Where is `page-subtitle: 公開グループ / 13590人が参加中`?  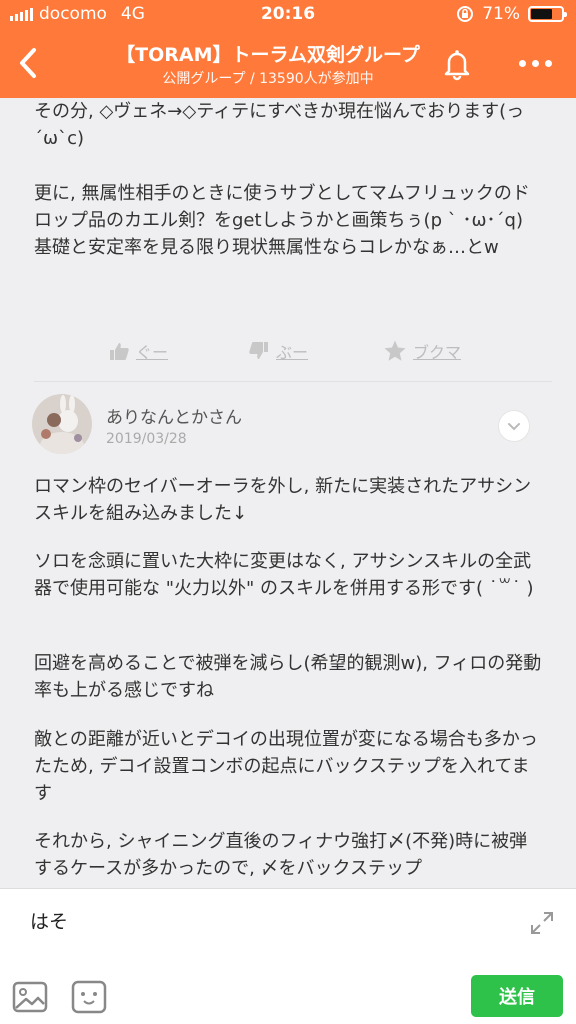 page-subtitle: 公開グループ / 13590人が参加中 is located at coordinates (268, 79).